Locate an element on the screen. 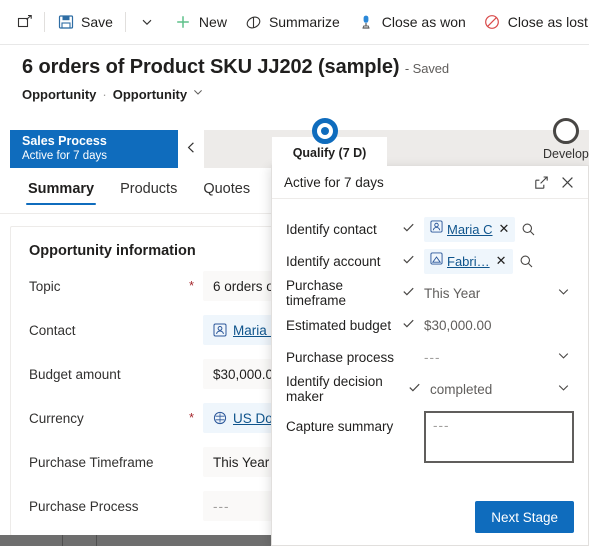 This screenshot has height=546, width=589. step-control-identify-account: Fabri… ✕ is located at coordinates (499, 261).